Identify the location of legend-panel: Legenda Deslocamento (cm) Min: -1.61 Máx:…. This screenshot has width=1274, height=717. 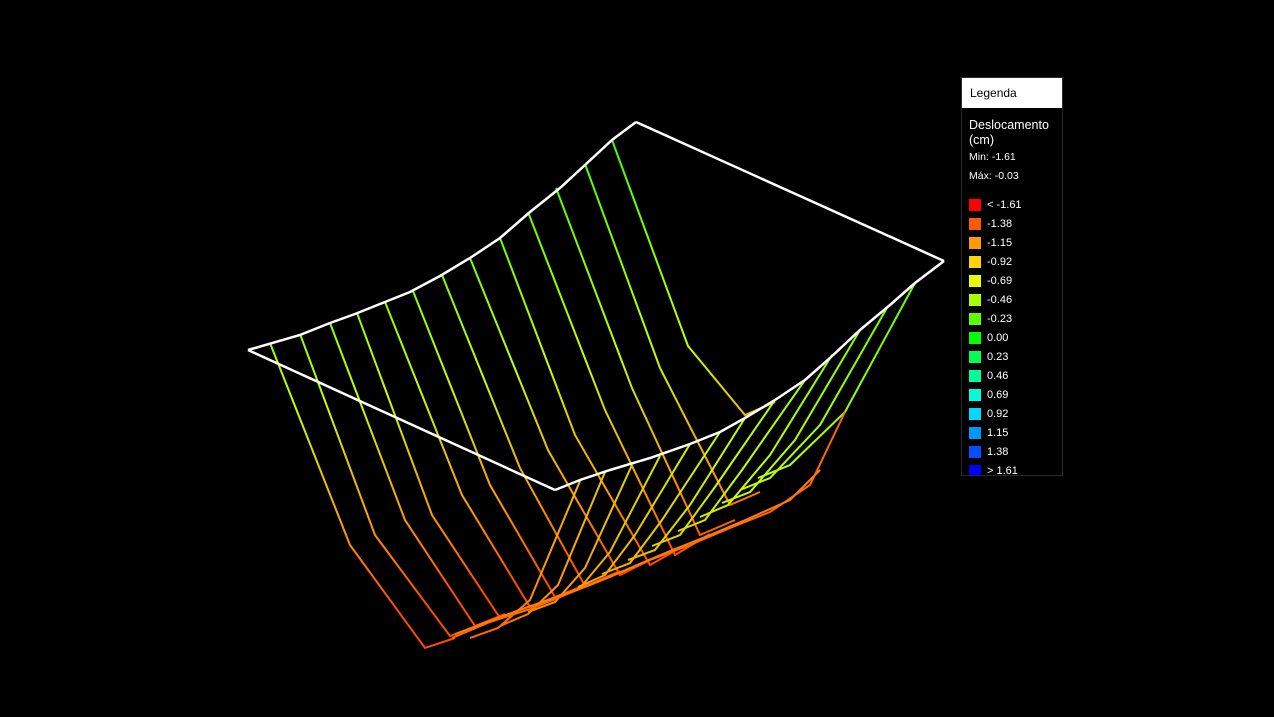
(1012, 276).